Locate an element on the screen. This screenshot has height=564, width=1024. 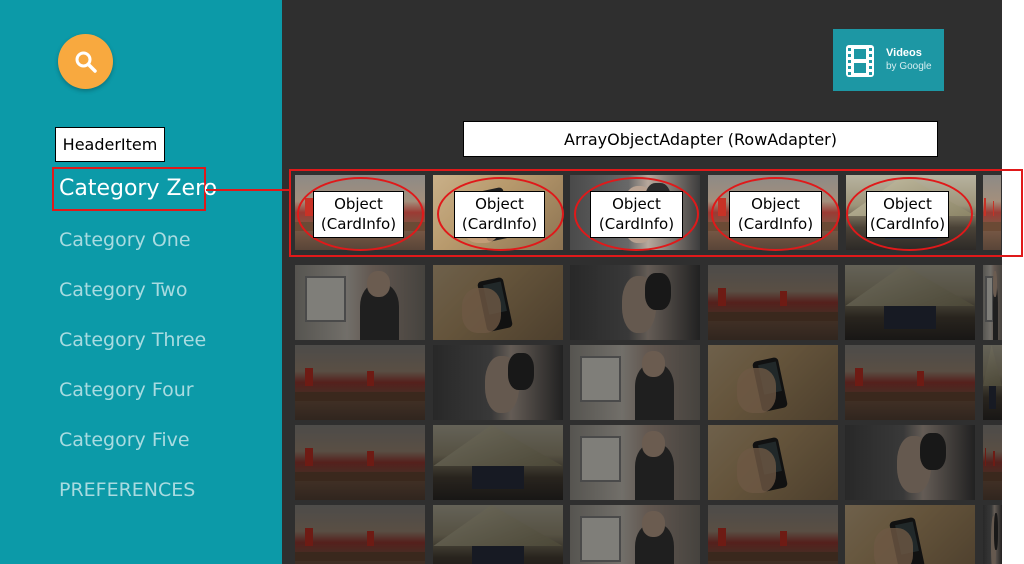
row-highlight is located at coordinates (656, 213).